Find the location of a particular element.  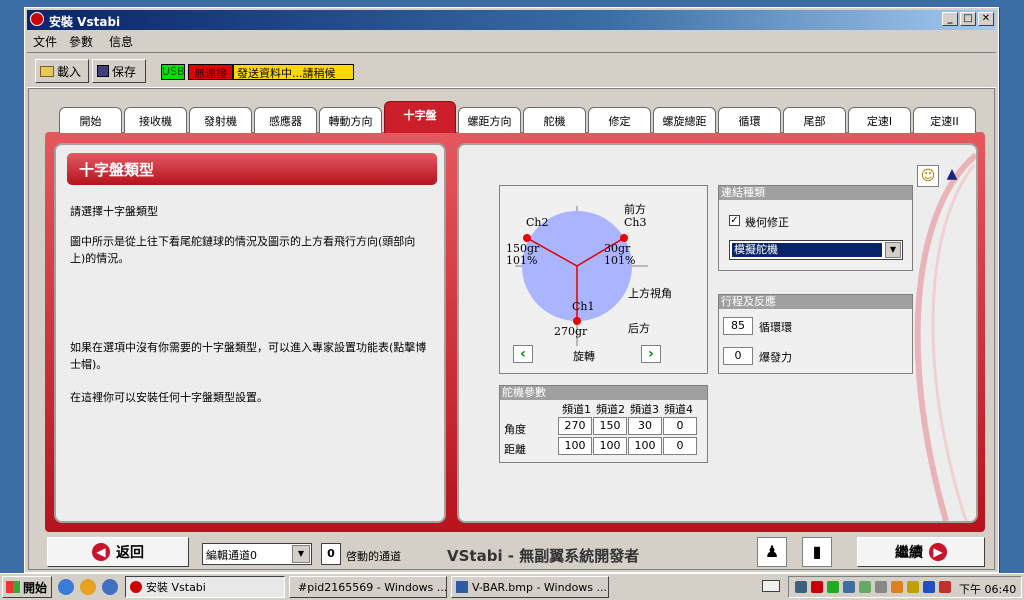

tab-collective-pitch: 螺旋總距 is located at coordinates (684, 120).